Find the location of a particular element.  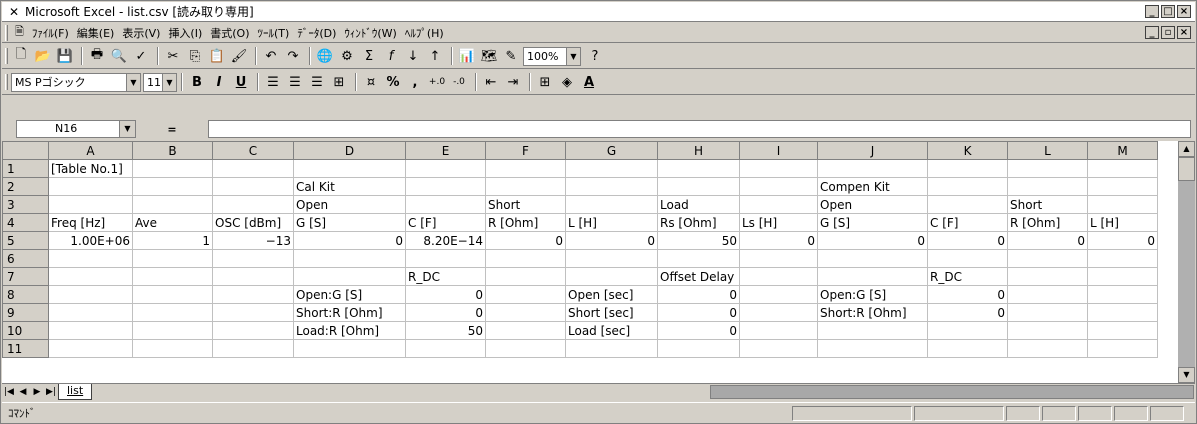

menu-file: ﾌｧｲﾙ(F) is located at coordinates (50, 33).